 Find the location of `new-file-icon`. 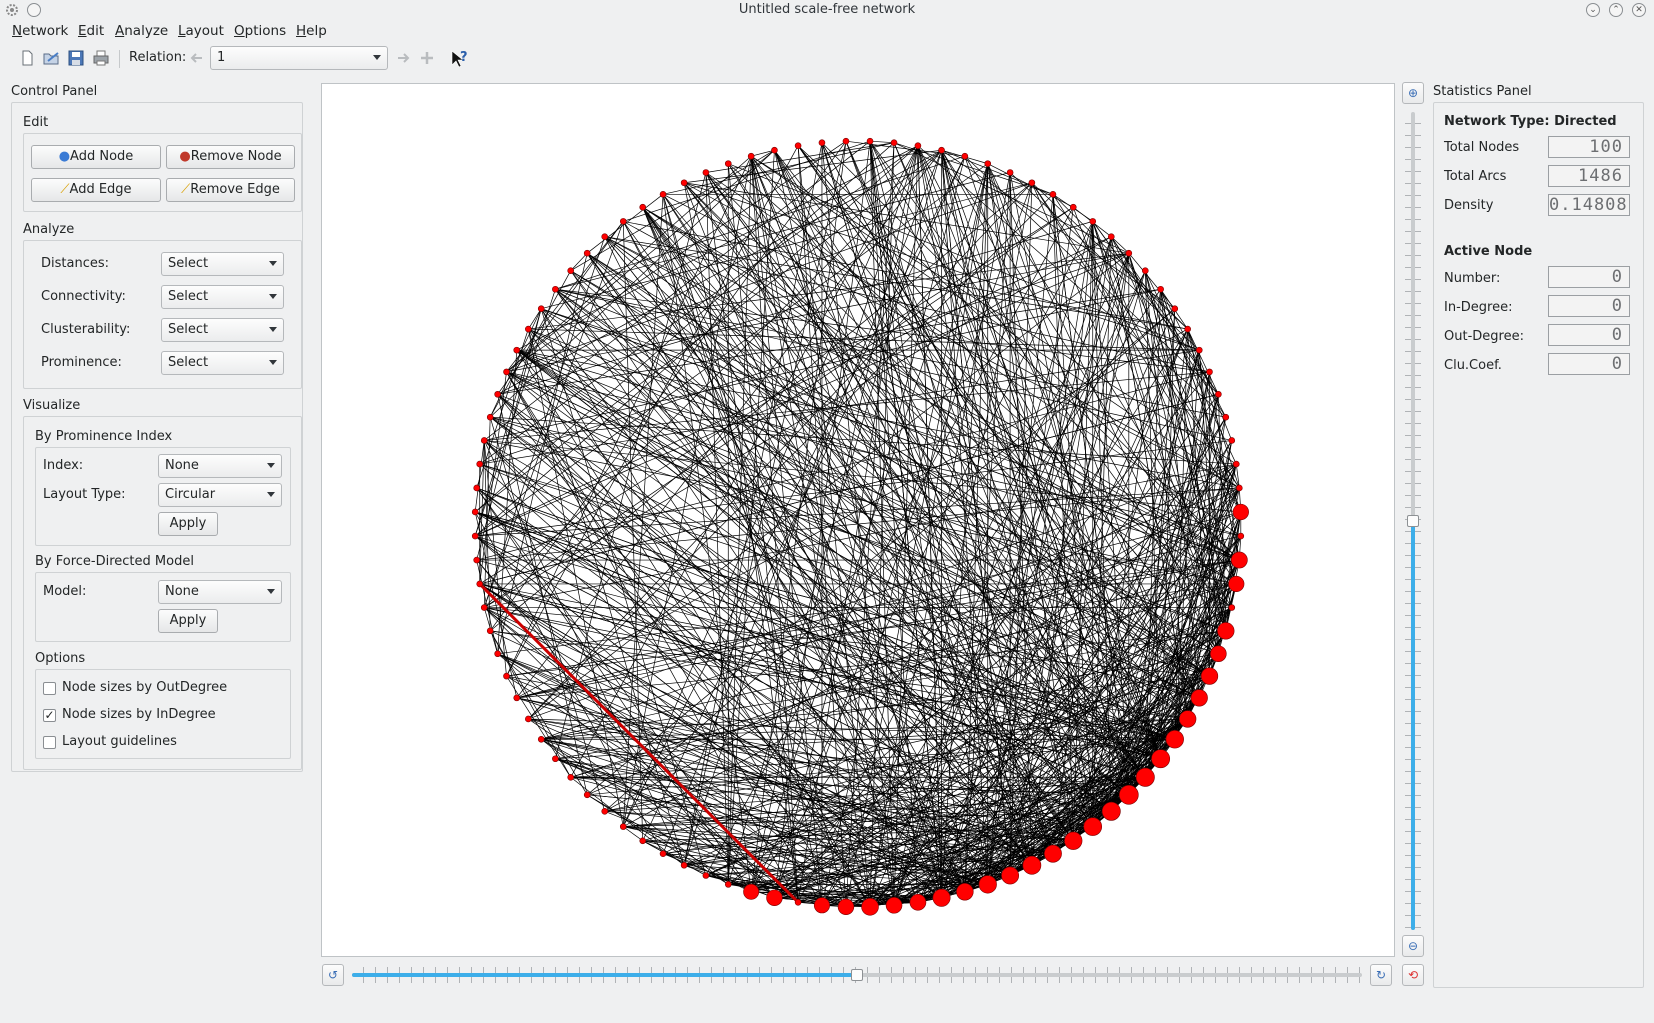

new-file-icon is located at coordinates (27, 58).